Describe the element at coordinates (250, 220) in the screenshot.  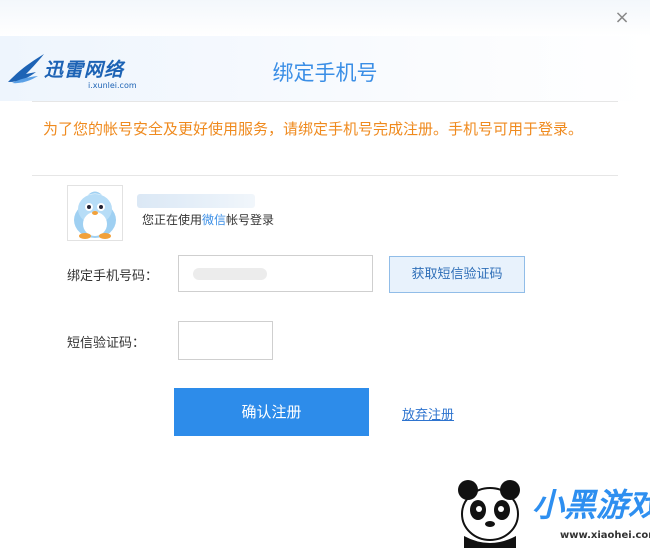
I see `login-suffix: 帐号登录` at that location.